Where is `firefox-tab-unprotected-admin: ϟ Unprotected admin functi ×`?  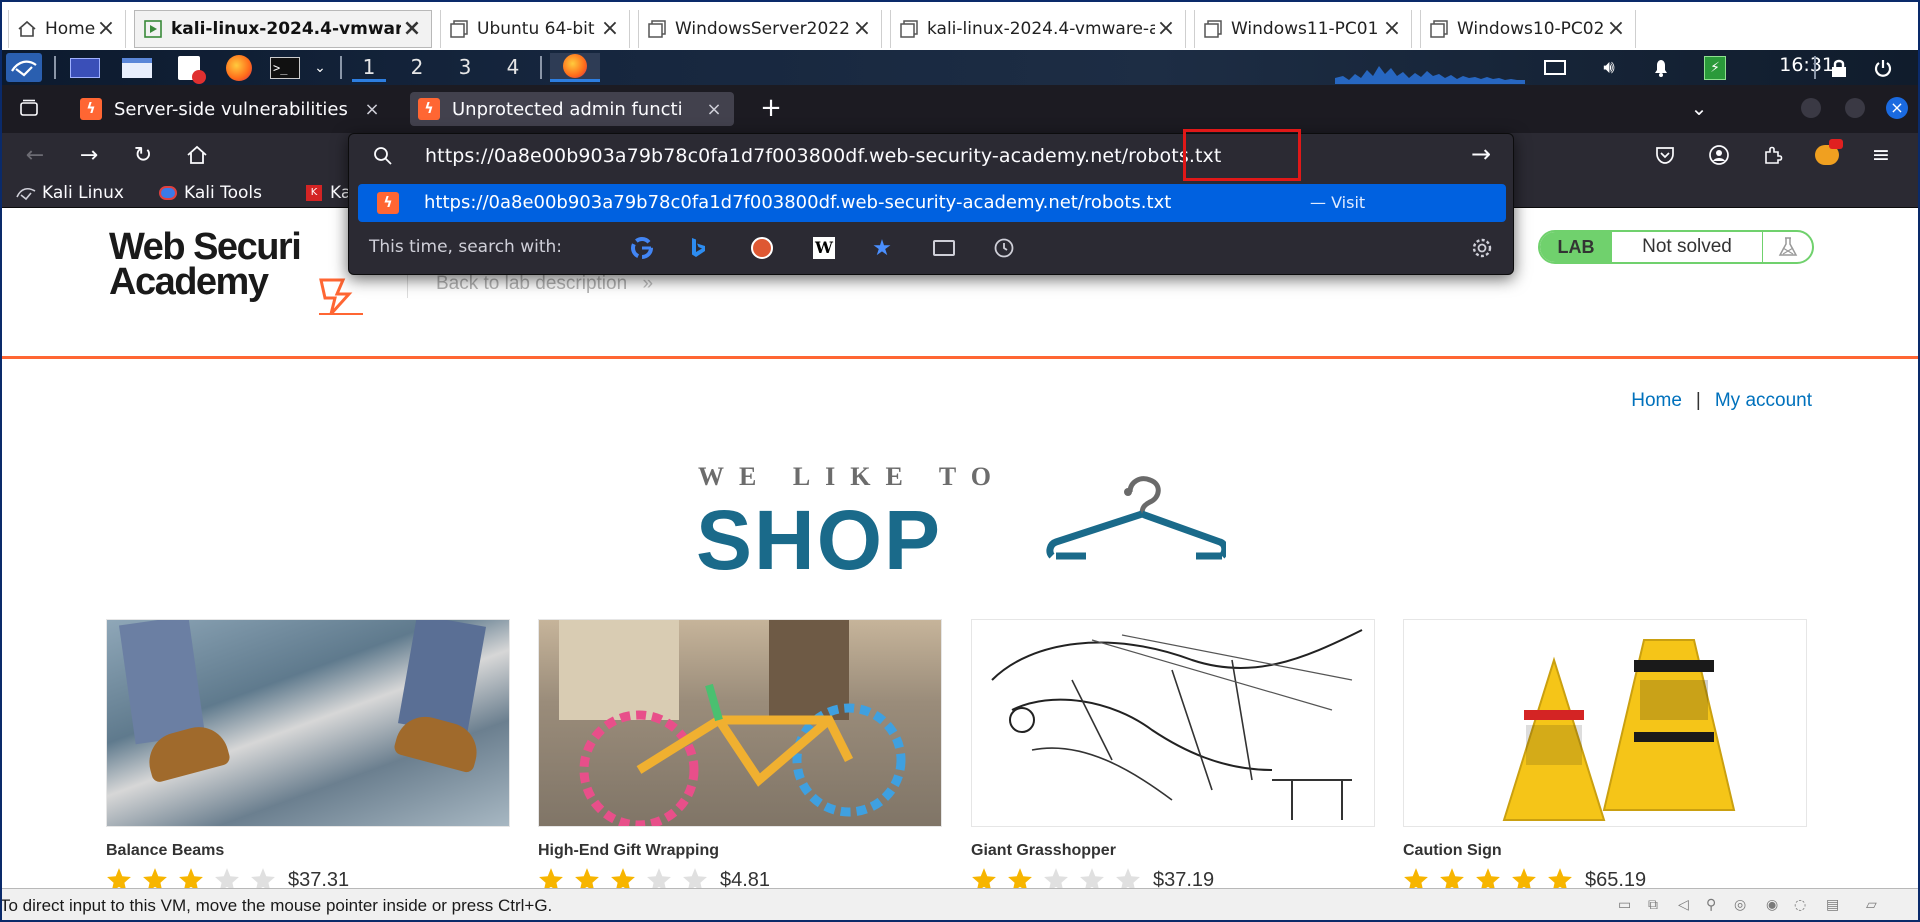
firefox-tab-unprotected-admin: ϟ Unprotected admin functi × is located at coordinates (572, 109).